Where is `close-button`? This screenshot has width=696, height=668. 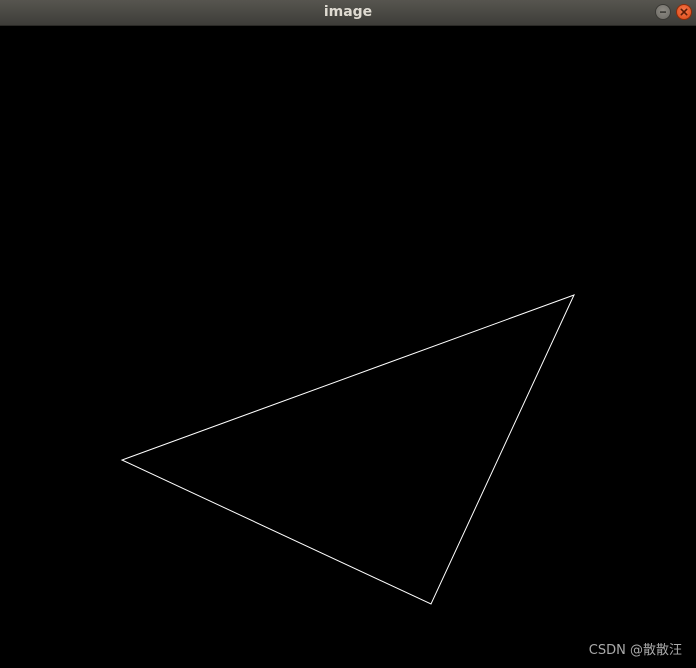 close-button is located at coordinates (684, 12).